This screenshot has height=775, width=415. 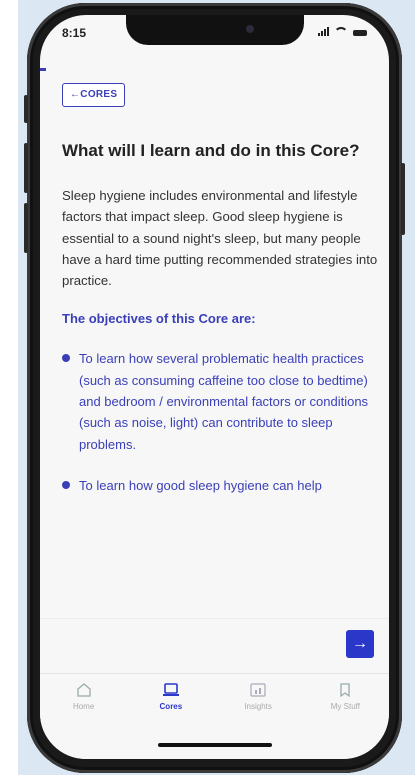 What do you see at coordinates (215, 30) in the screenshot?
I see `notch` at bounding box center [215, 30].